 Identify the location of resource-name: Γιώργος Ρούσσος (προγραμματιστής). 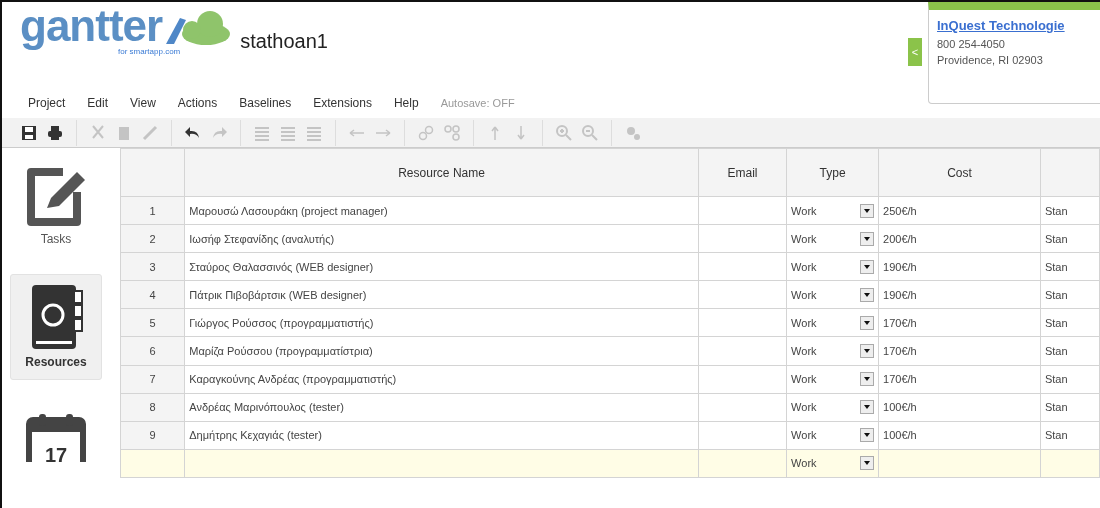
(281, 322).